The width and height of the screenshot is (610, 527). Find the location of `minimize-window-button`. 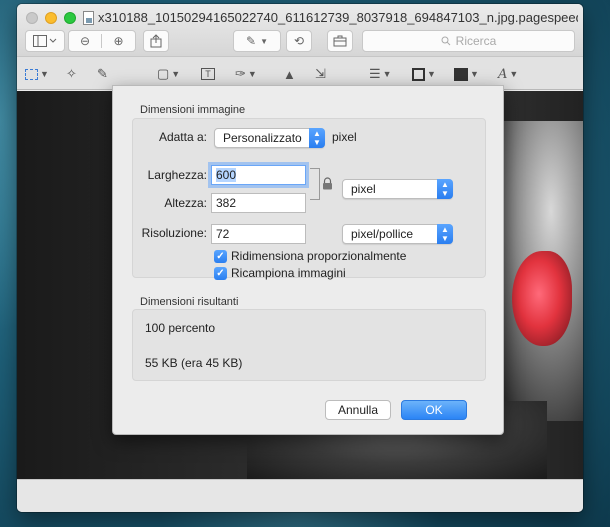

minimize-window-button is located at coordinates (51, 18).